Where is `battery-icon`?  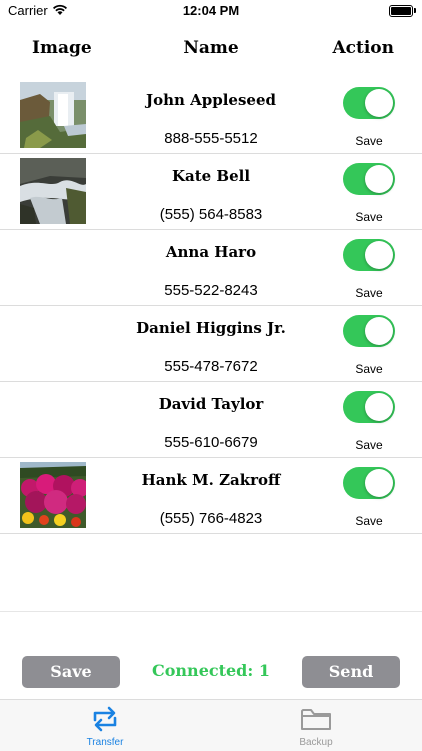 battery-icon is located at coordinates (401, 11).